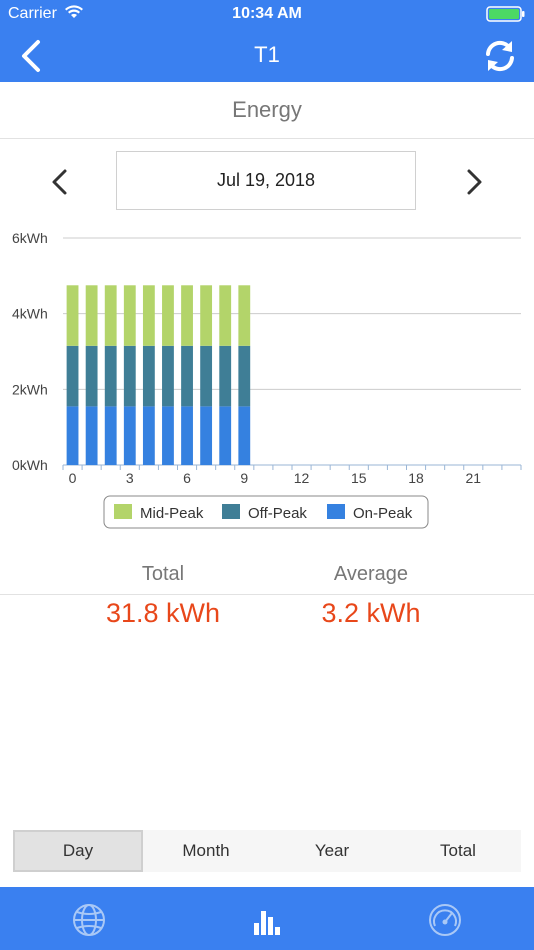 This screenshot has width=534, height=950. What do you see at coordinates (371, 613) in the screenshot?
I see `average-value: 3.2 kWh` at bounding box center [371, 613].